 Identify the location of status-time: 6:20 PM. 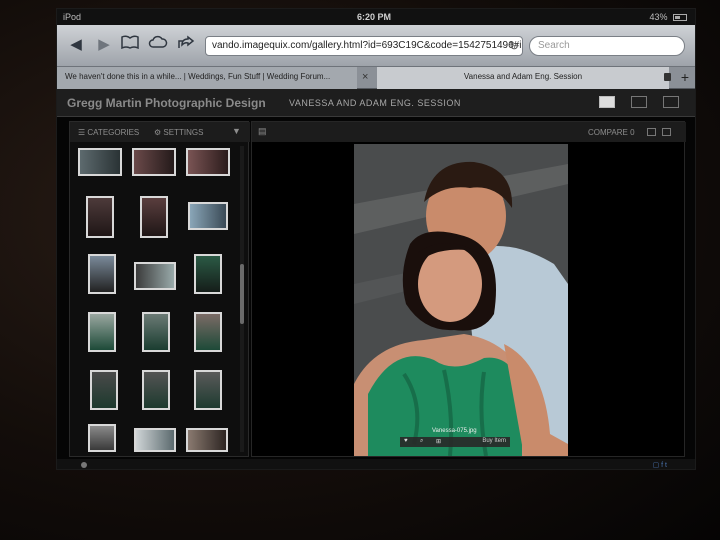
(374, 17).